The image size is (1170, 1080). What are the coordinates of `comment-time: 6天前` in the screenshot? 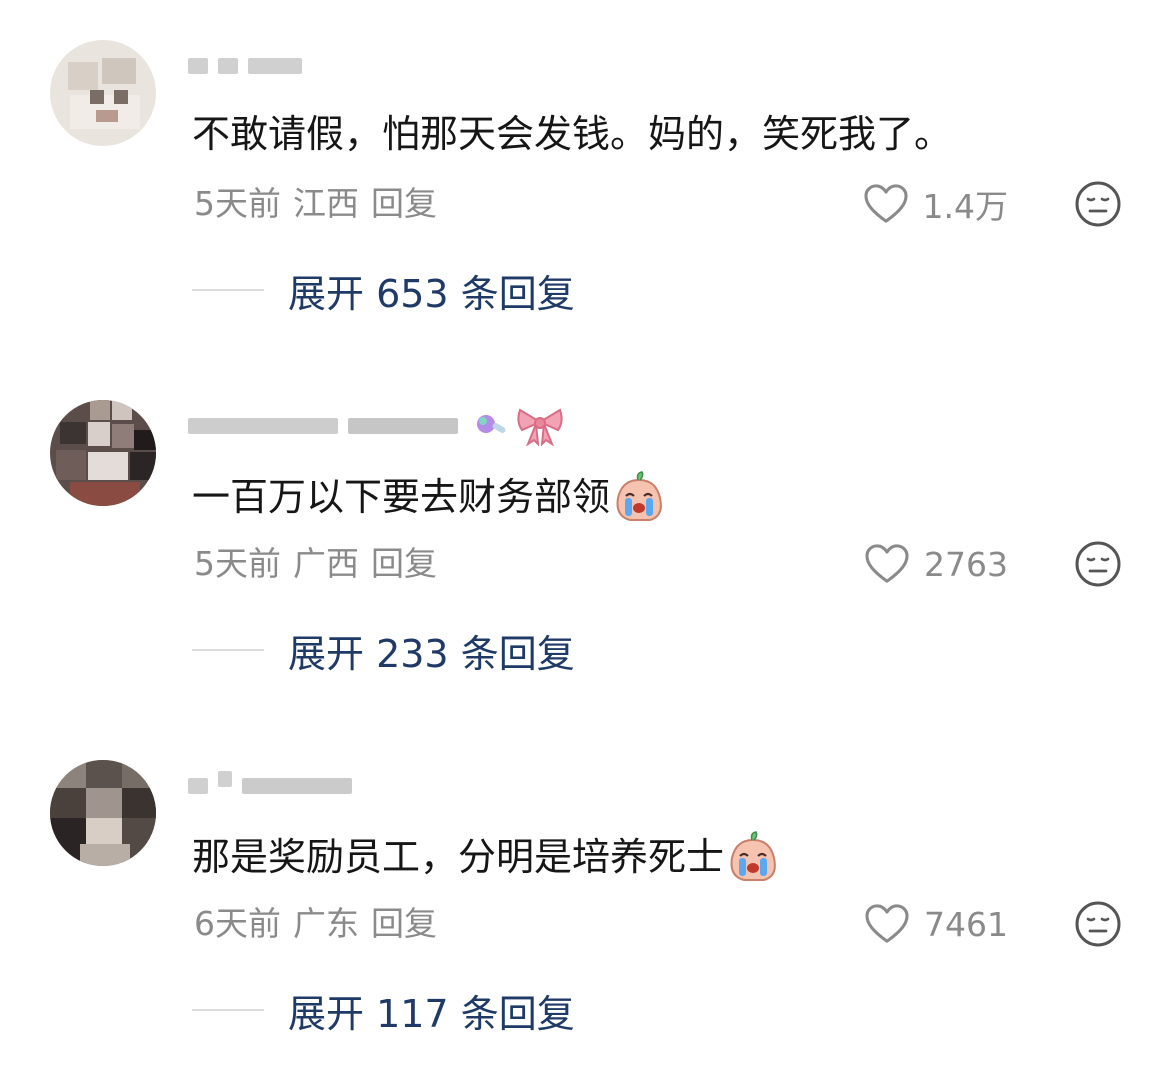 It's located at (237, 923).